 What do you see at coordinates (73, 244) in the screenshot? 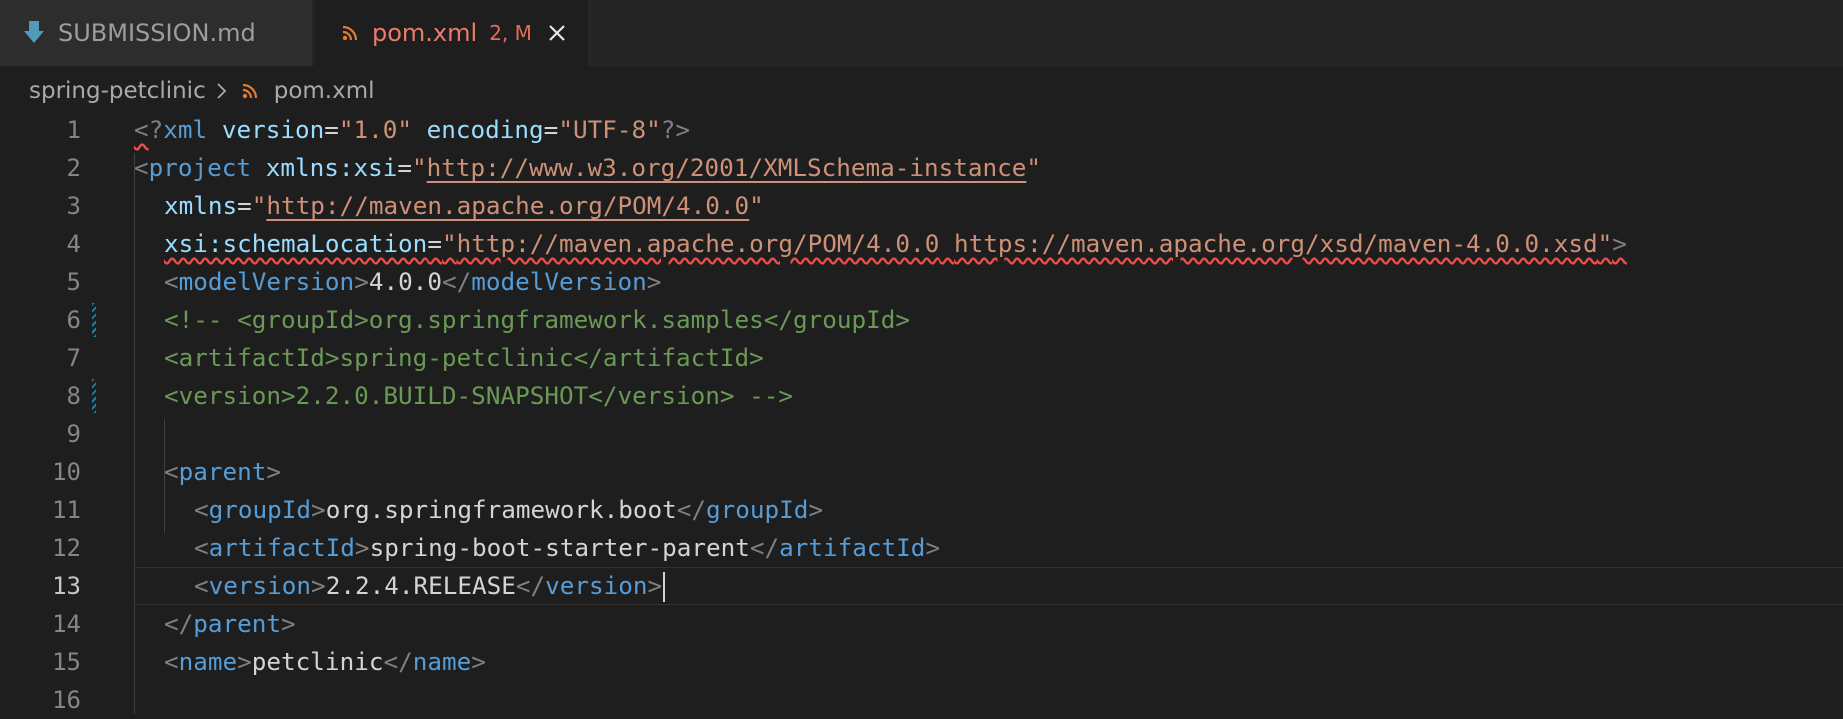
I see `line-number: 4` at bounding box center [73, 244].